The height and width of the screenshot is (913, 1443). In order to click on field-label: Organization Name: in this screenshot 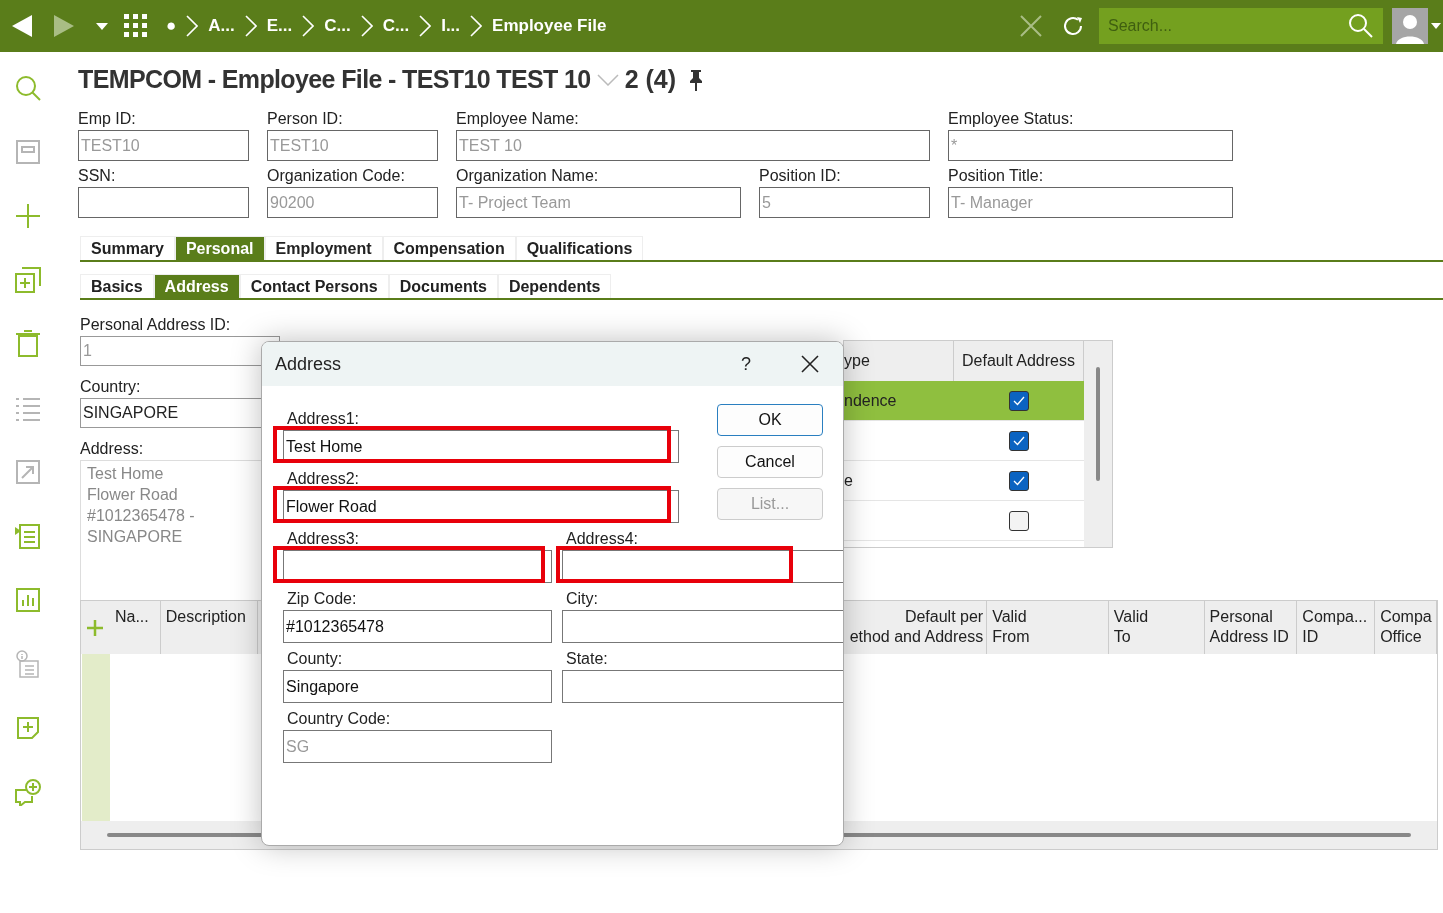, I will do `click(528, 176)`.